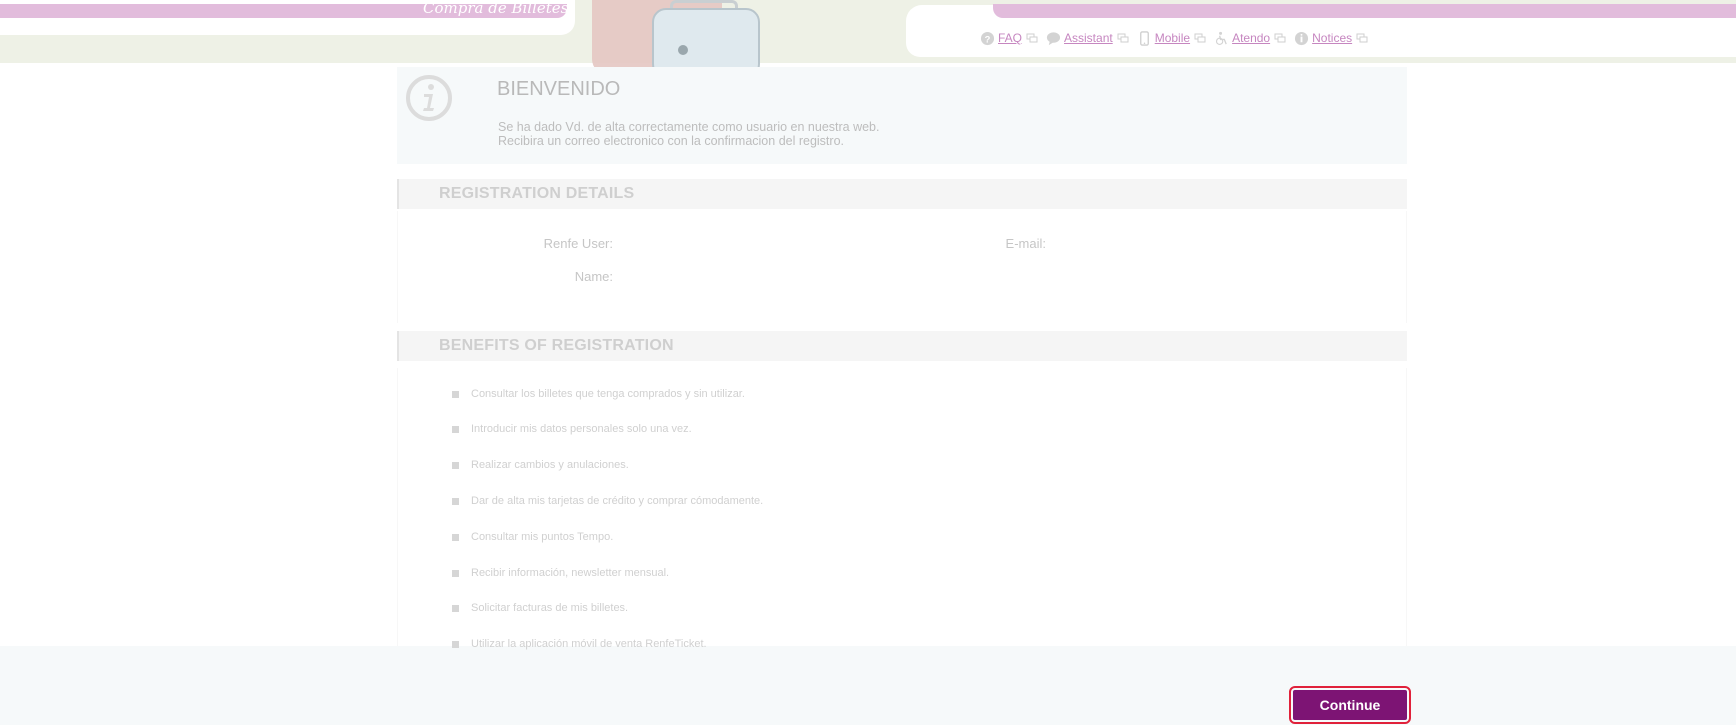  I want to click on benefit-item: Consultar mis puntos Tempo., so click(532, 537).